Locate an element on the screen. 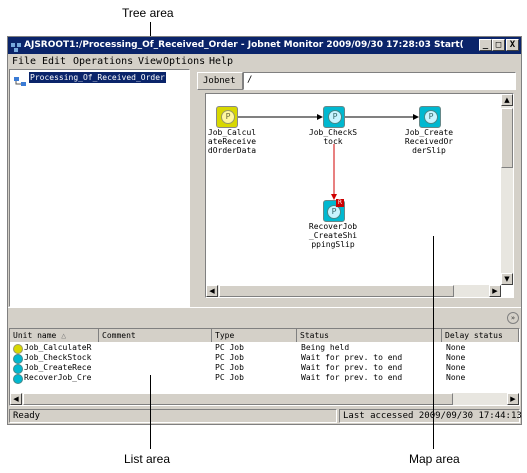  column-status: Status is located at coordinates (369, 335).